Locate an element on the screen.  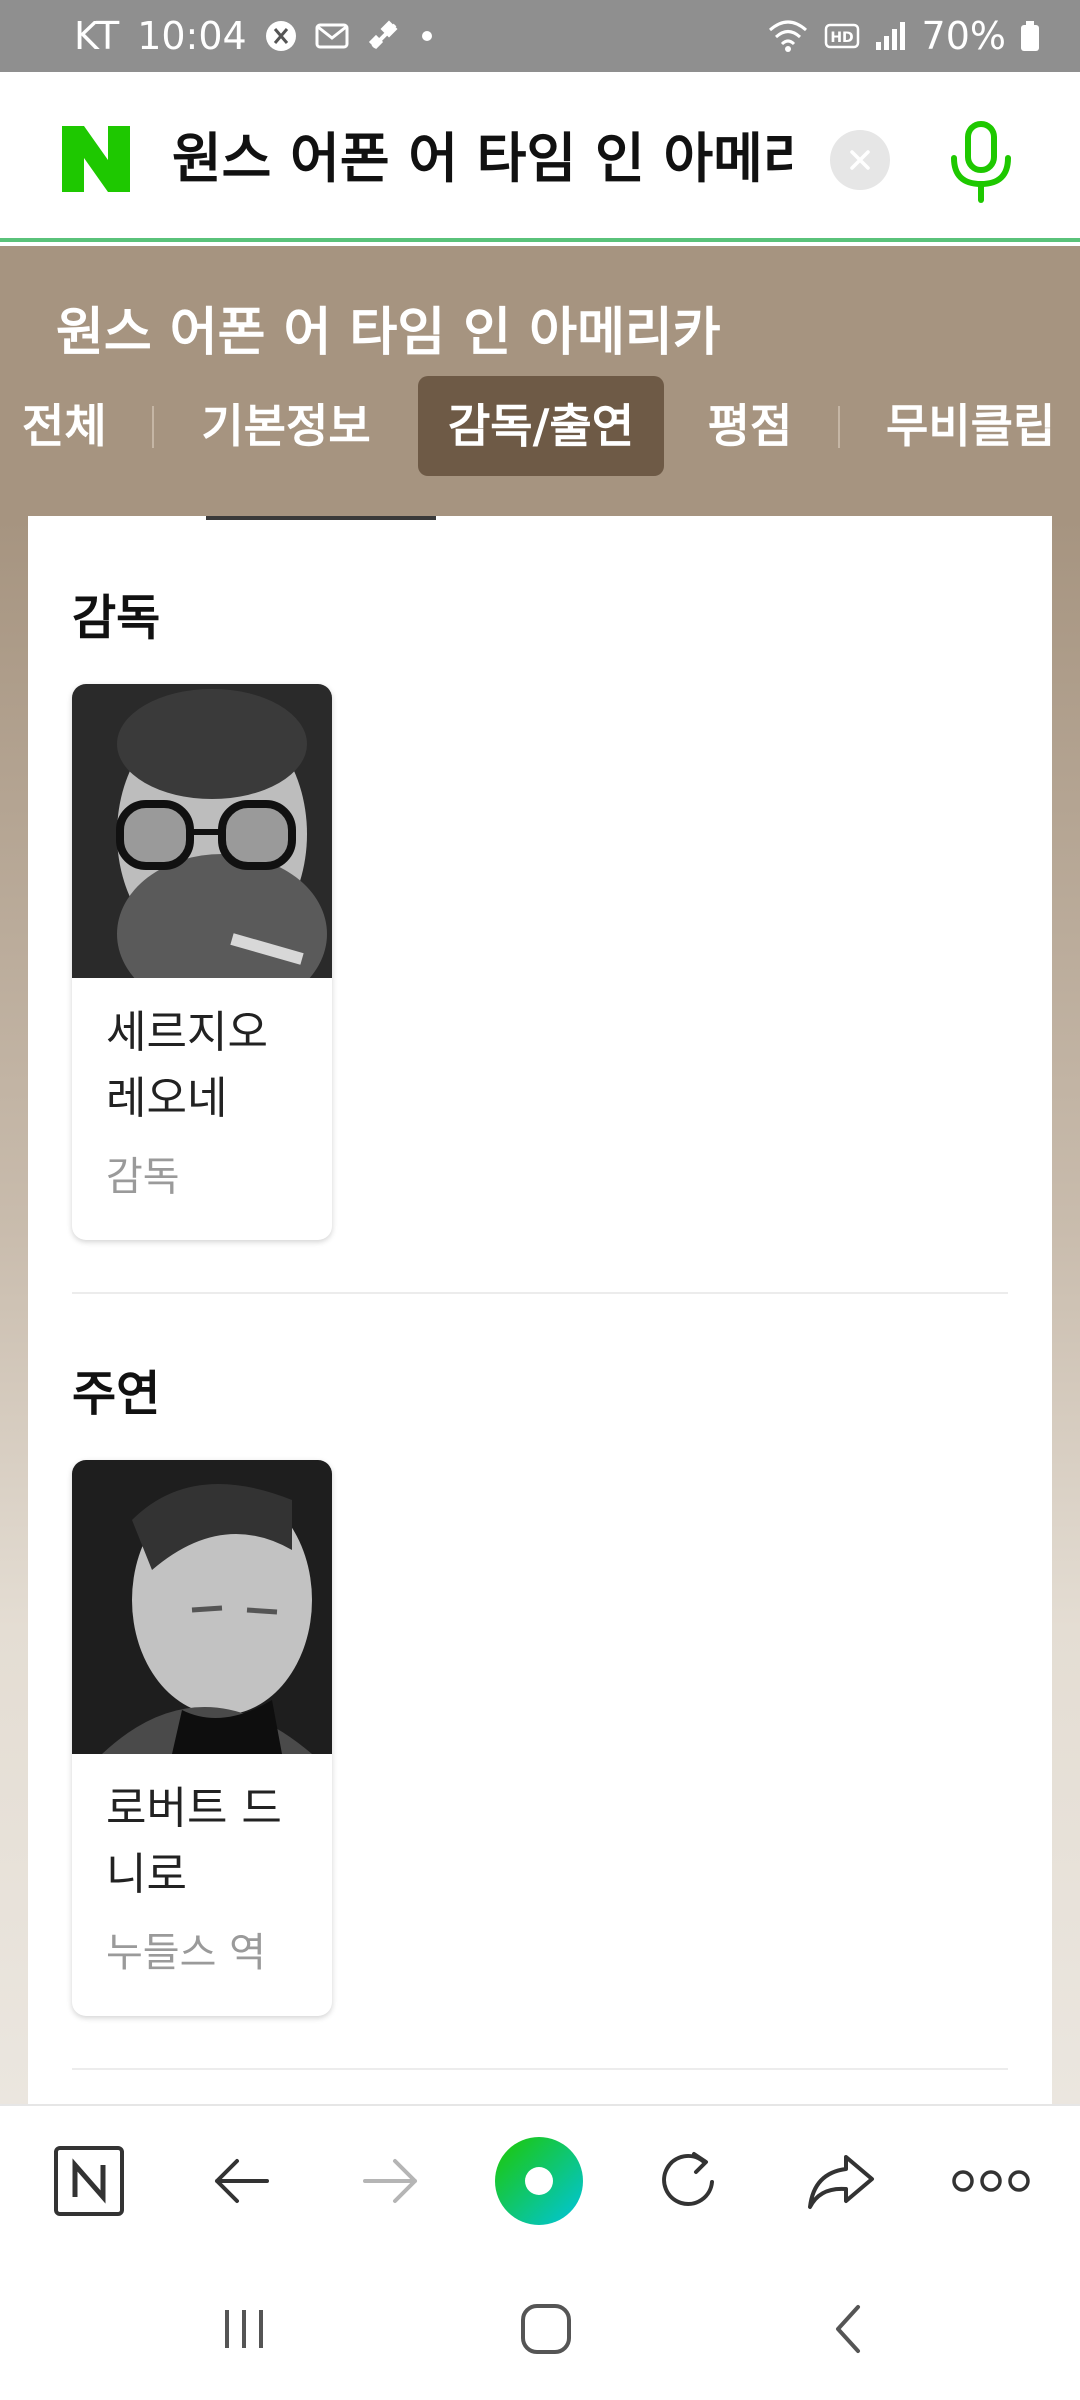
hd-icon: HD is located at coordinates (842, 36).